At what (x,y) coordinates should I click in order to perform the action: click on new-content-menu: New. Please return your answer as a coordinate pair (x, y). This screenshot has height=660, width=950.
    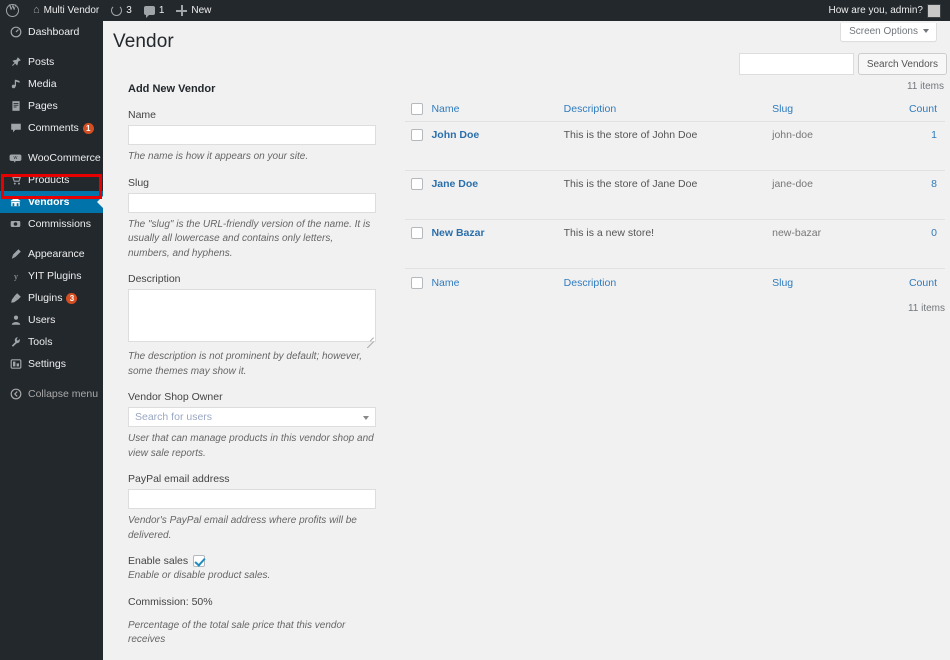
    Looking at the image, I should click on (193, 10).